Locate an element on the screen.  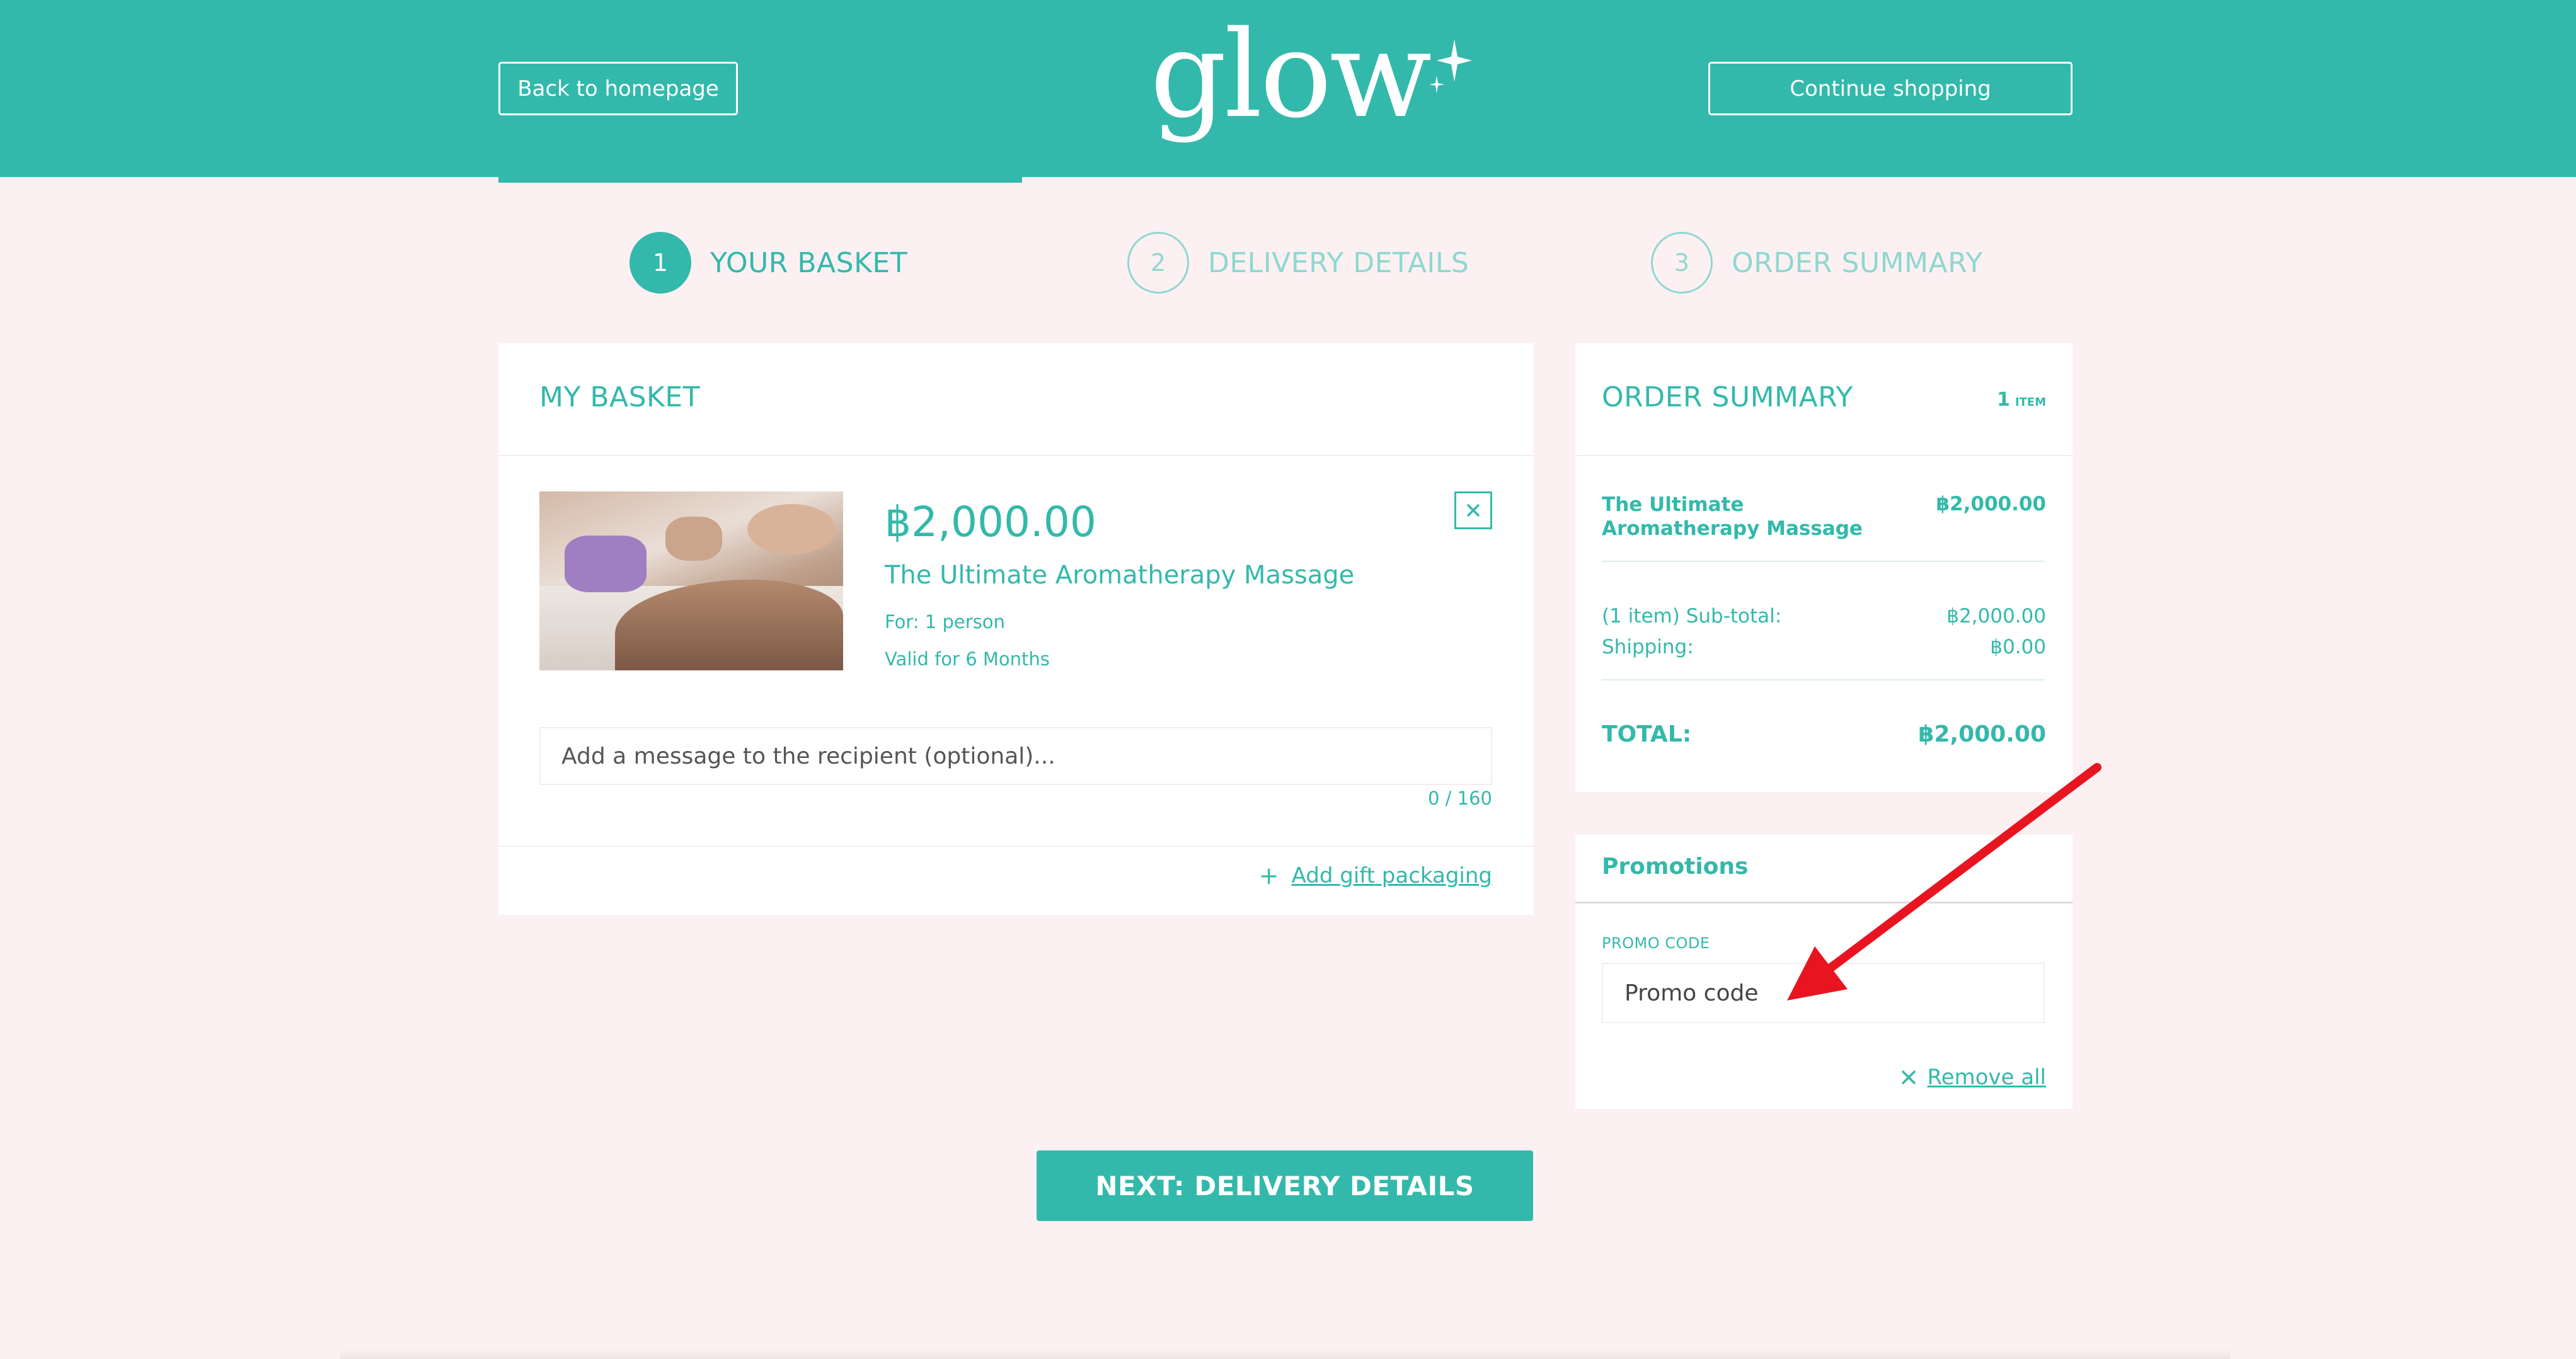
item-validity: Valid for 6 Months is located at coordinates (967, 659).